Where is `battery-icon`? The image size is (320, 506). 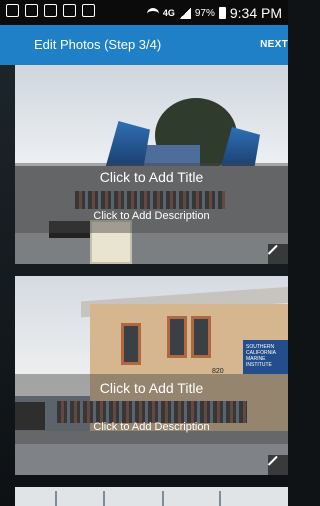
battery-icon is located at coordinates (222, 13).